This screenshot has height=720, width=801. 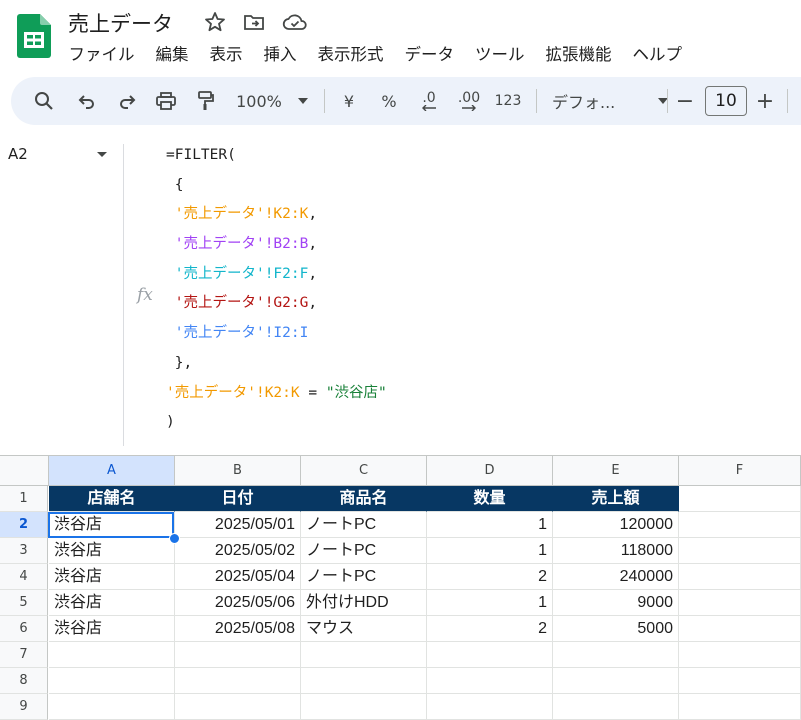 What do you see at coordinates (616, 525) in the screenshot?
I see `cell-e2: 120000` at bounding box center [616, 525].